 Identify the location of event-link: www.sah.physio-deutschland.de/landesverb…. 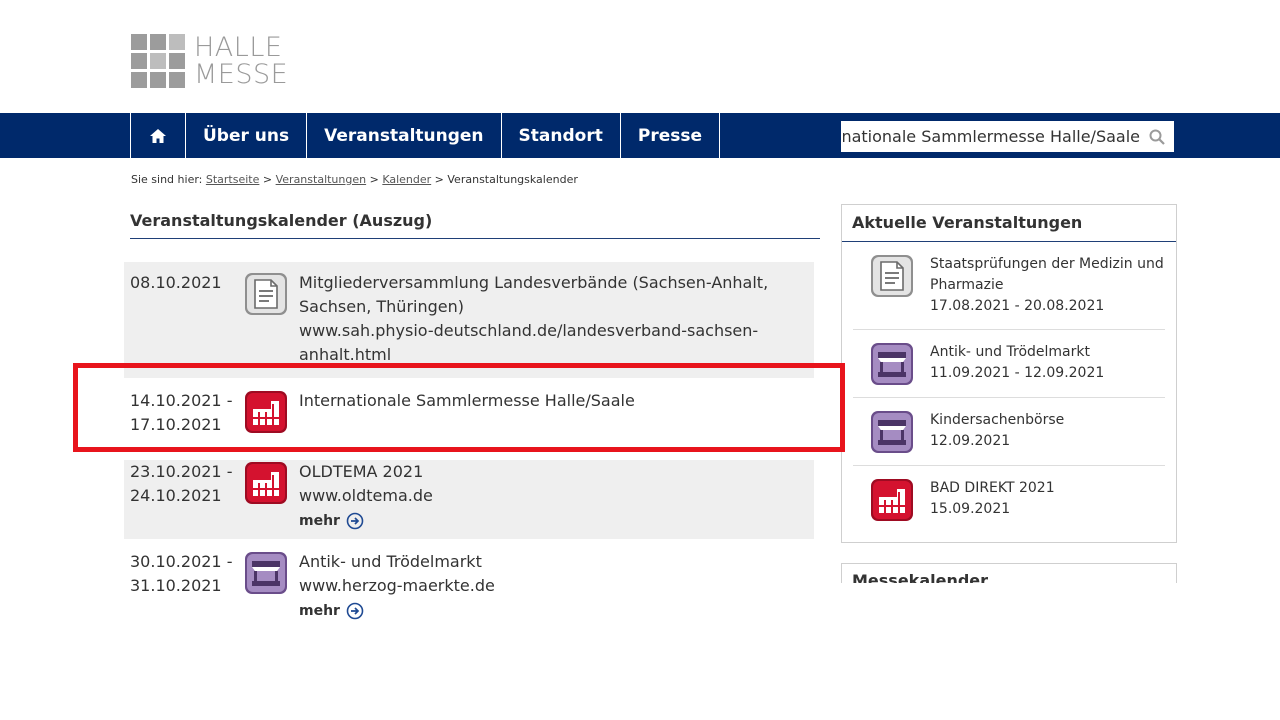
(549, 343).